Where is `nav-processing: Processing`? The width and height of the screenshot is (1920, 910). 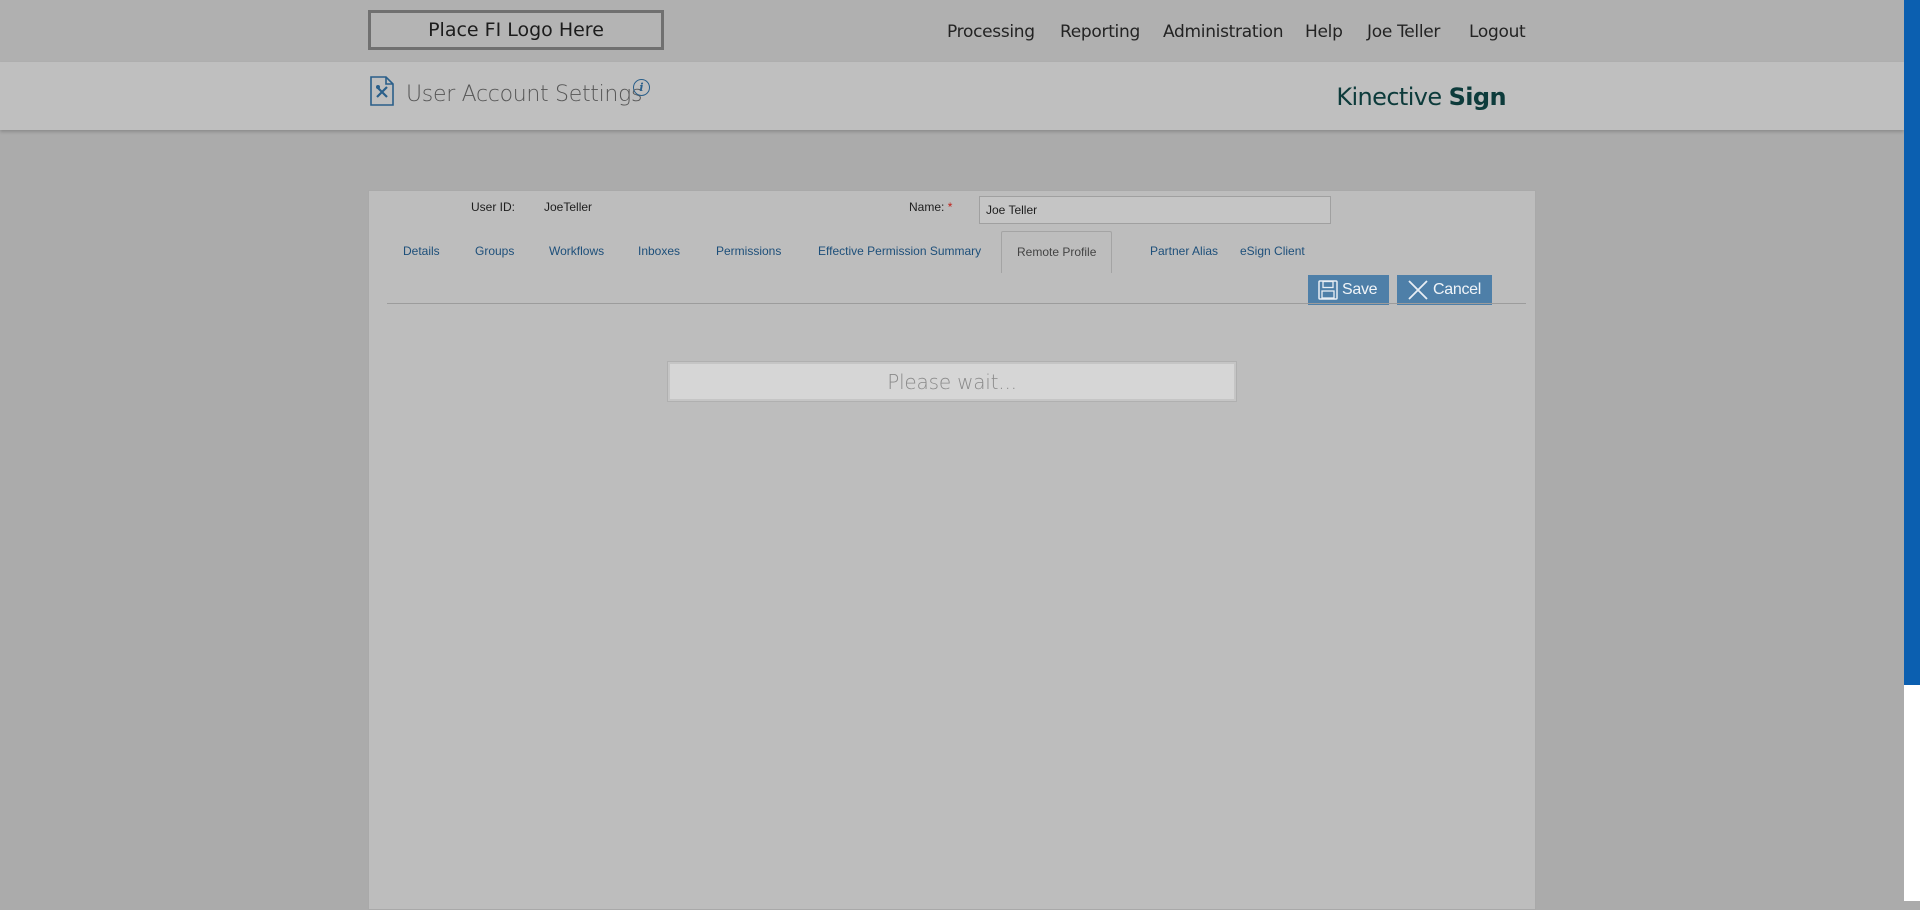 nav-processing: Processing is located at coordinates (991, 32).